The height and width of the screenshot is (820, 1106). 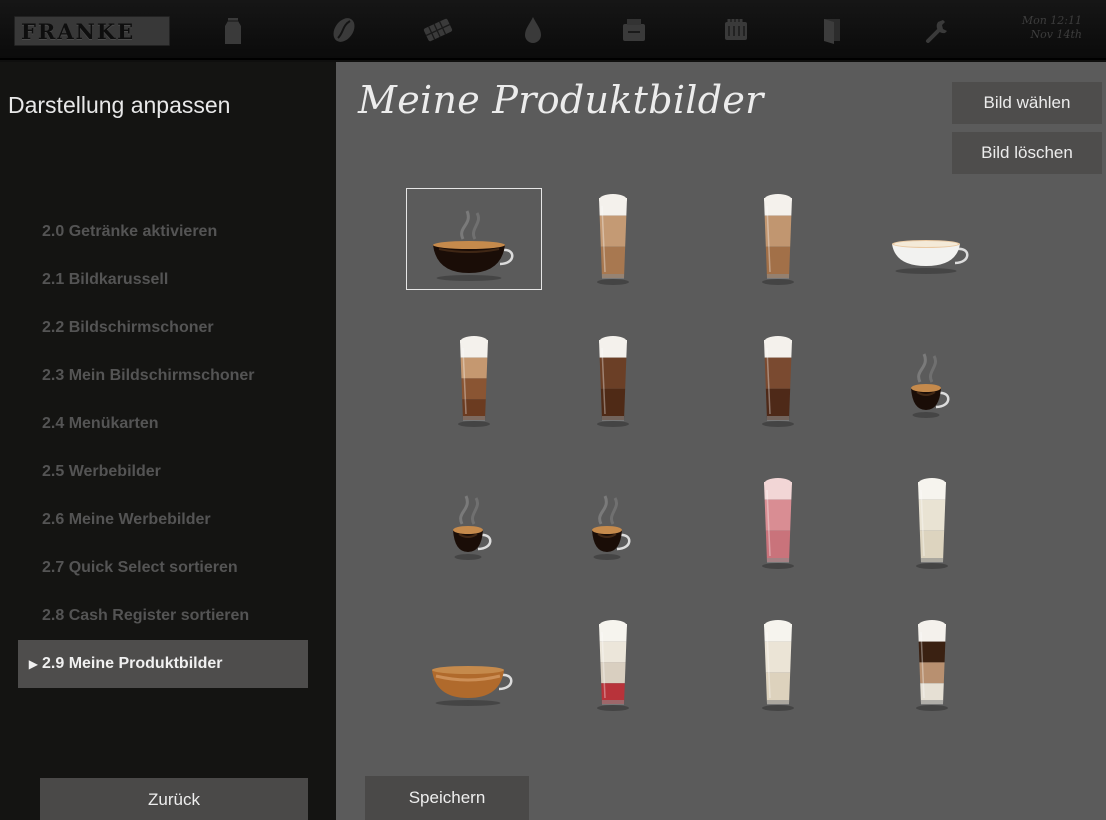 I want to click on product-image-layered-latte-glass, so click(x=474, y=381).